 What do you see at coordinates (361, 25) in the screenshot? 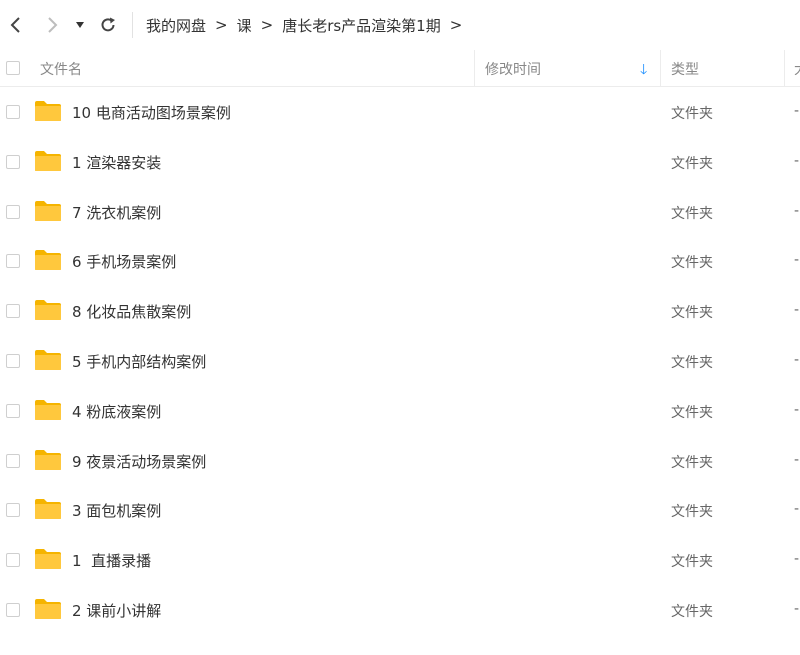
I see `breadcrumb-item-current-folder: 唐长老rs产品渲染第1期` at bounding box center [361, 25].